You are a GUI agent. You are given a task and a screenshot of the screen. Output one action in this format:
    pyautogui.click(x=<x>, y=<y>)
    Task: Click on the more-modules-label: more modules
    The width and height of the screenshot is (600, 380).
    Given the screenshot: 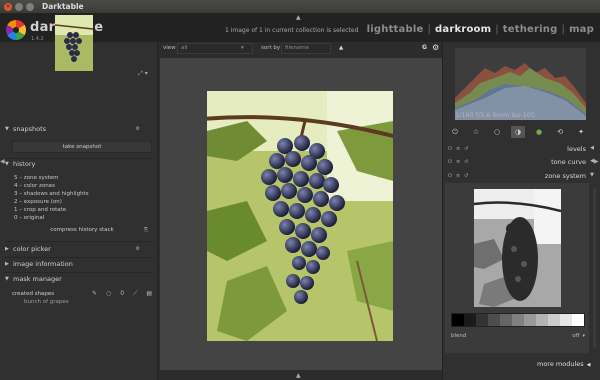 What is the action you would take?
    pyautogui.click(x=560, y=364)
    